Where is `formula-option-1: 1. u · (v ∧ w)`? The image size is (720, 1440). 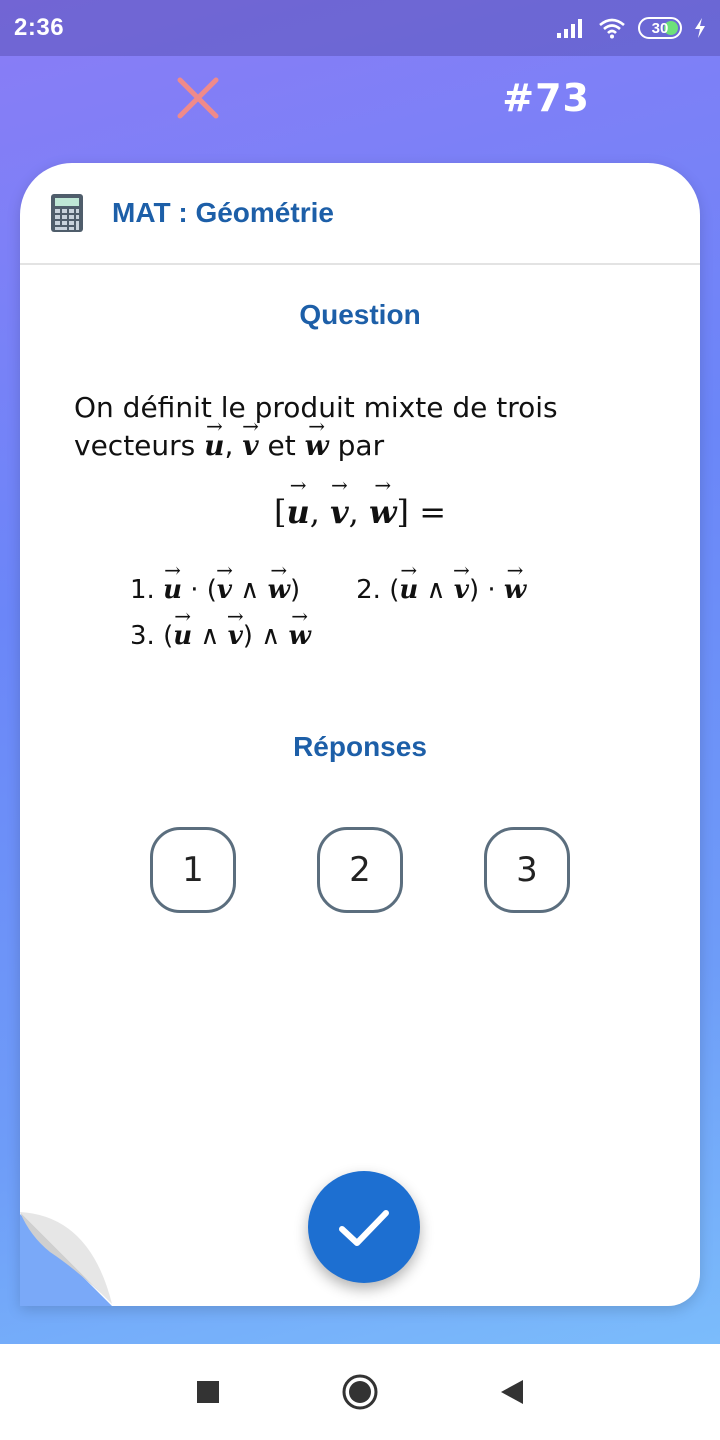
formula-option-1: 1. u · (v ∧ w) is located at coordinates (215, 590).